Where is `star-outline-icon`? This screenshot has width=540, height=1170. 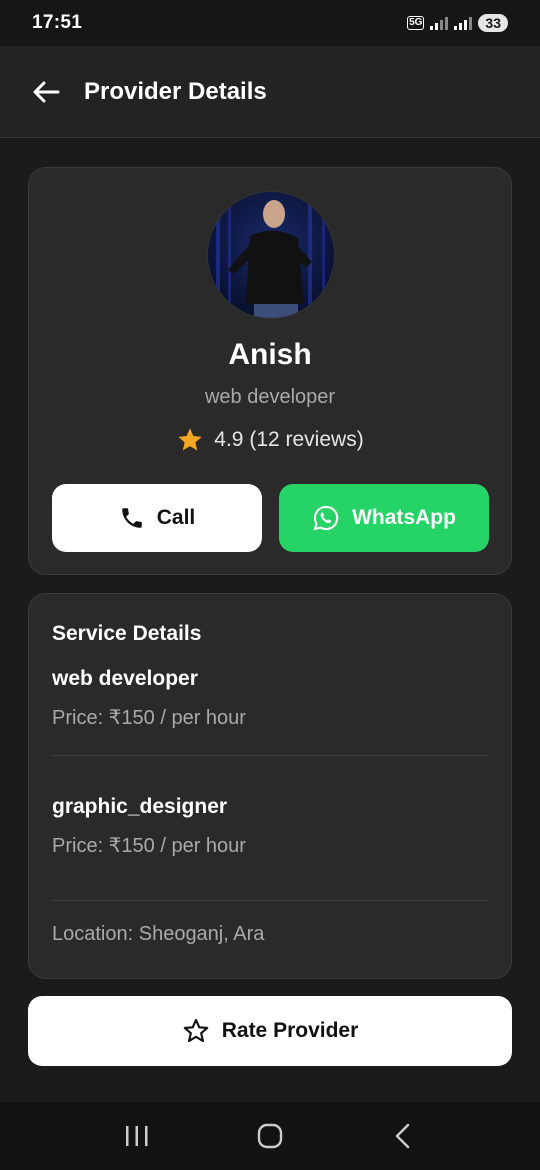 star-outline-icon is located at coordinates (195, 1030).